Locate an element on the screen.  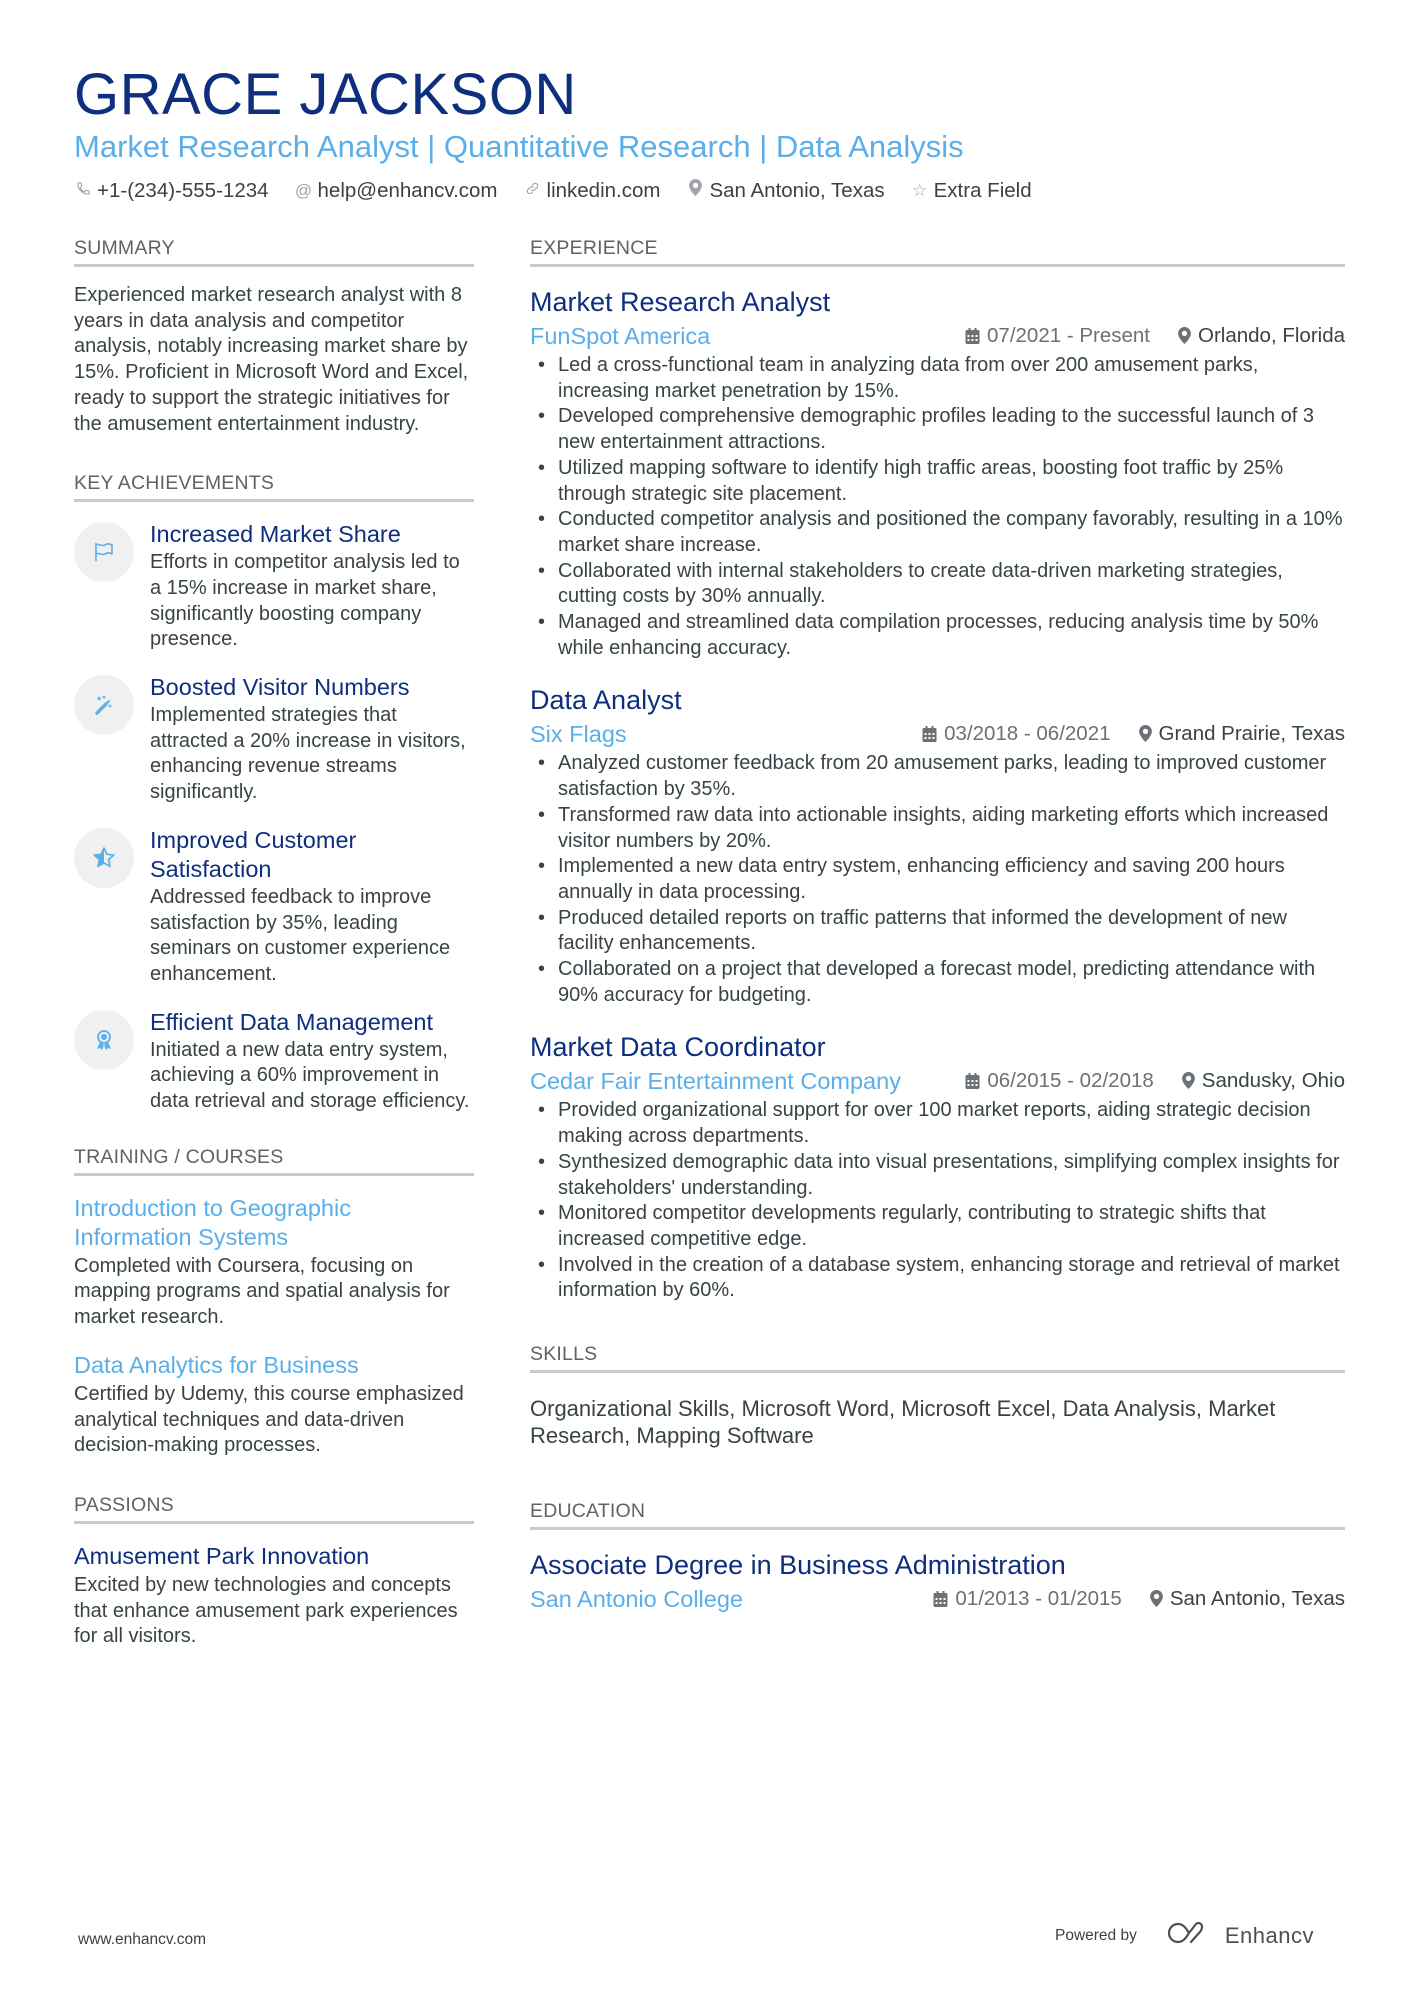
job-title: Market Research Analyst is located at coordinates (680, 302).